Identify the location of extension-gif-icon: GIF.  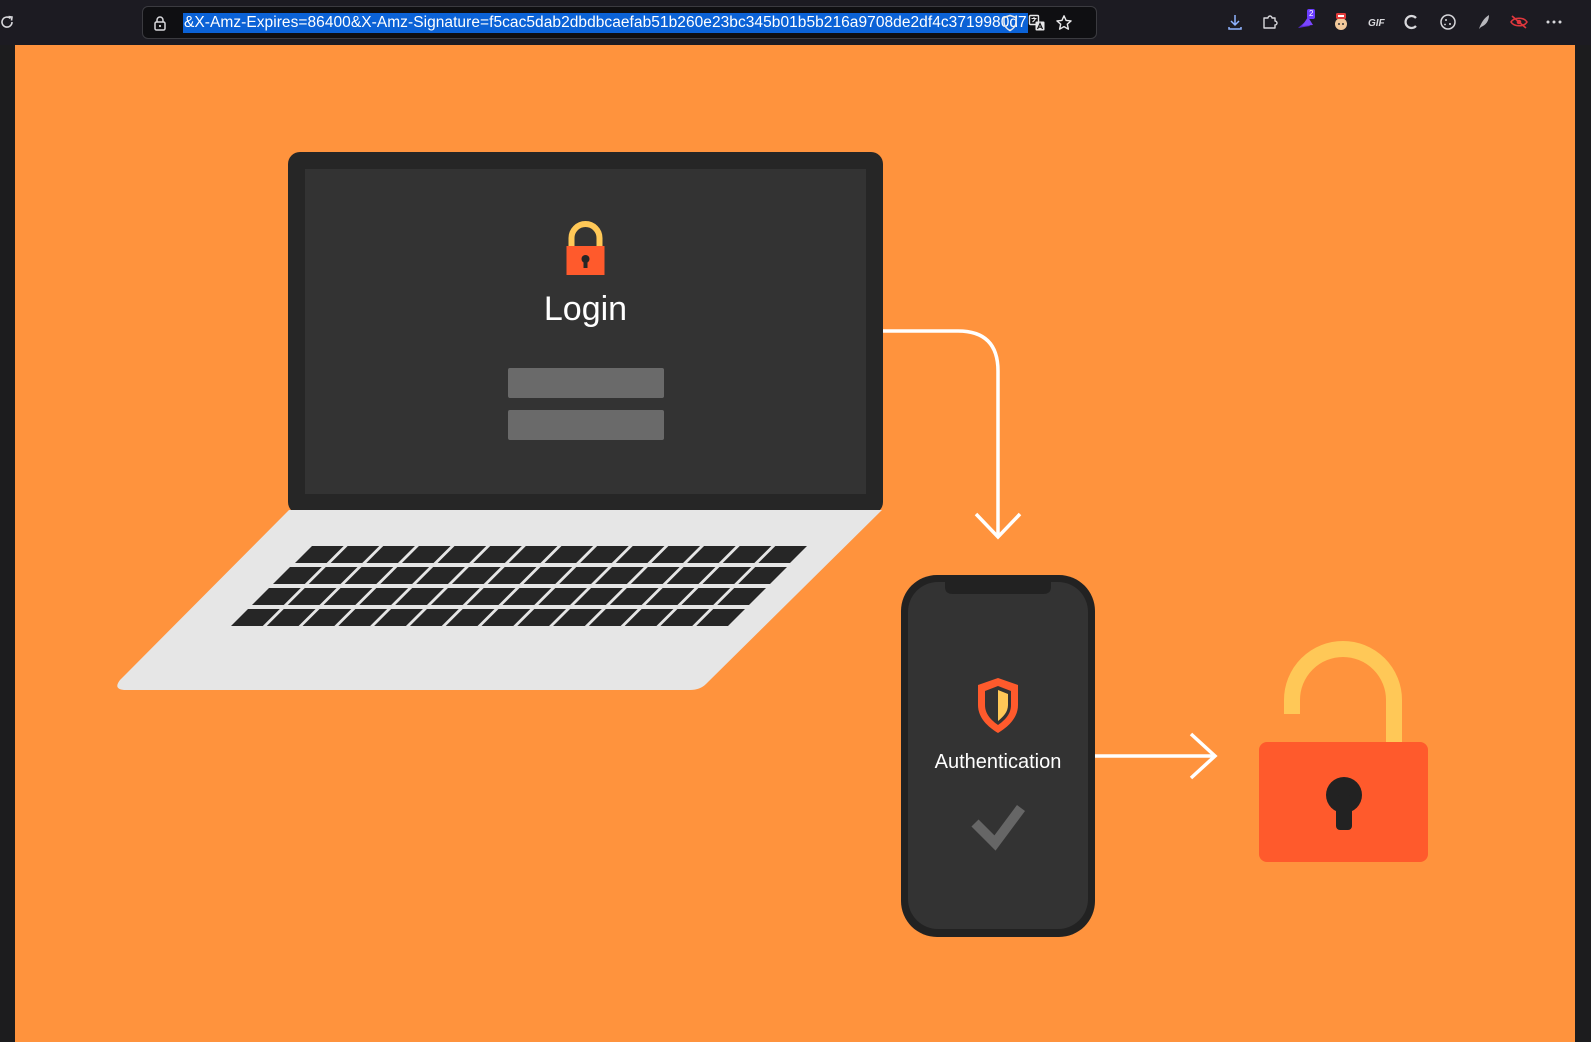
(1377, 22).